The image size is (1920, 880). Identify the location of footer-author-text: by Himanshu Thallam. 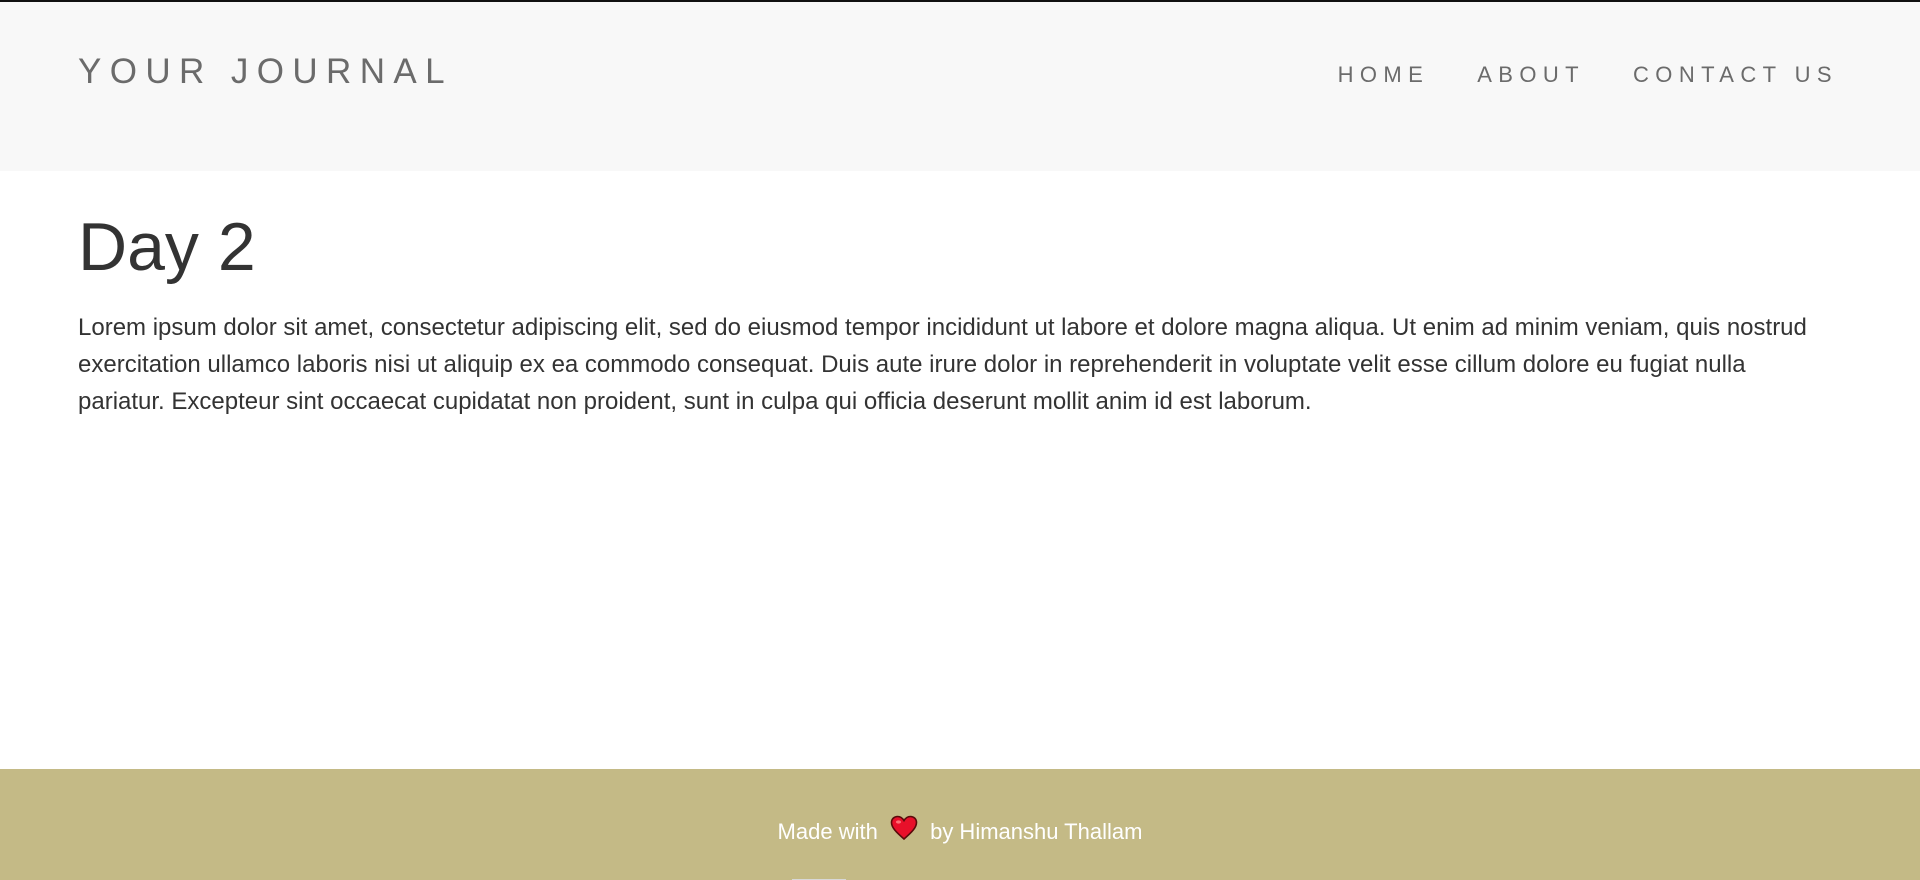
(1036, 831).